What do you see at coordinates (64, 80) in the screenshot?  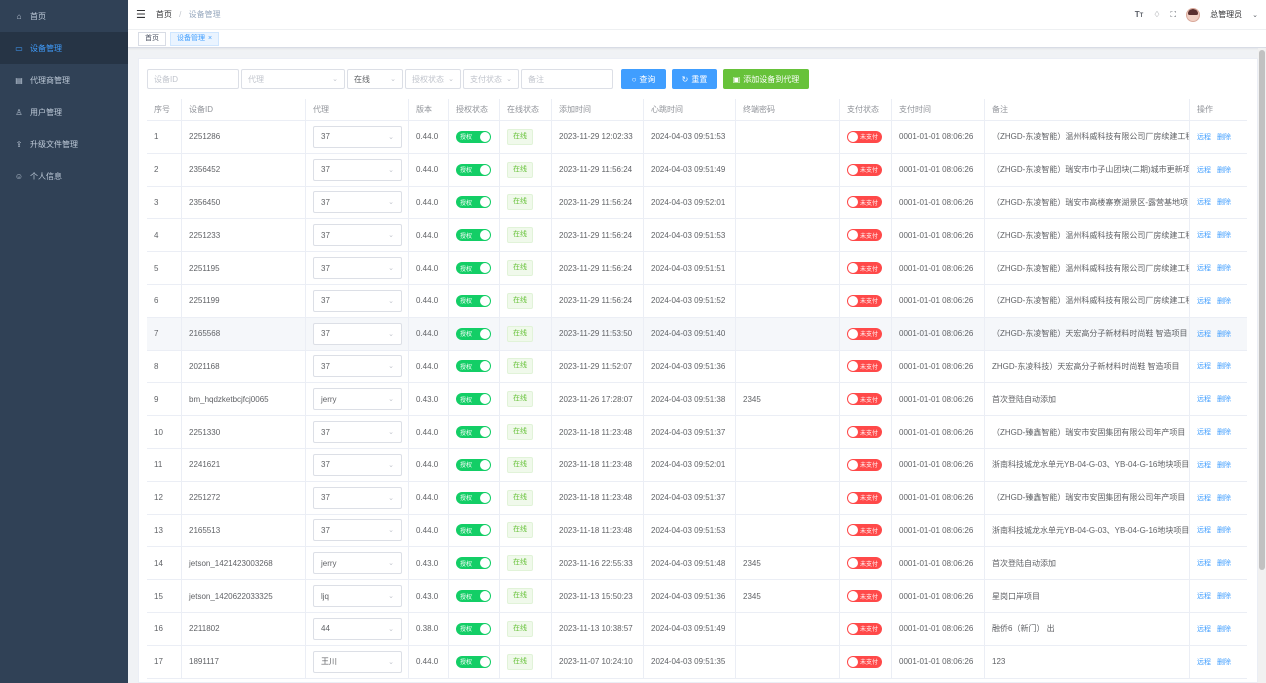 I see `sidebar-item: ▤ 代理商管理` at bounding box center [64, 80].